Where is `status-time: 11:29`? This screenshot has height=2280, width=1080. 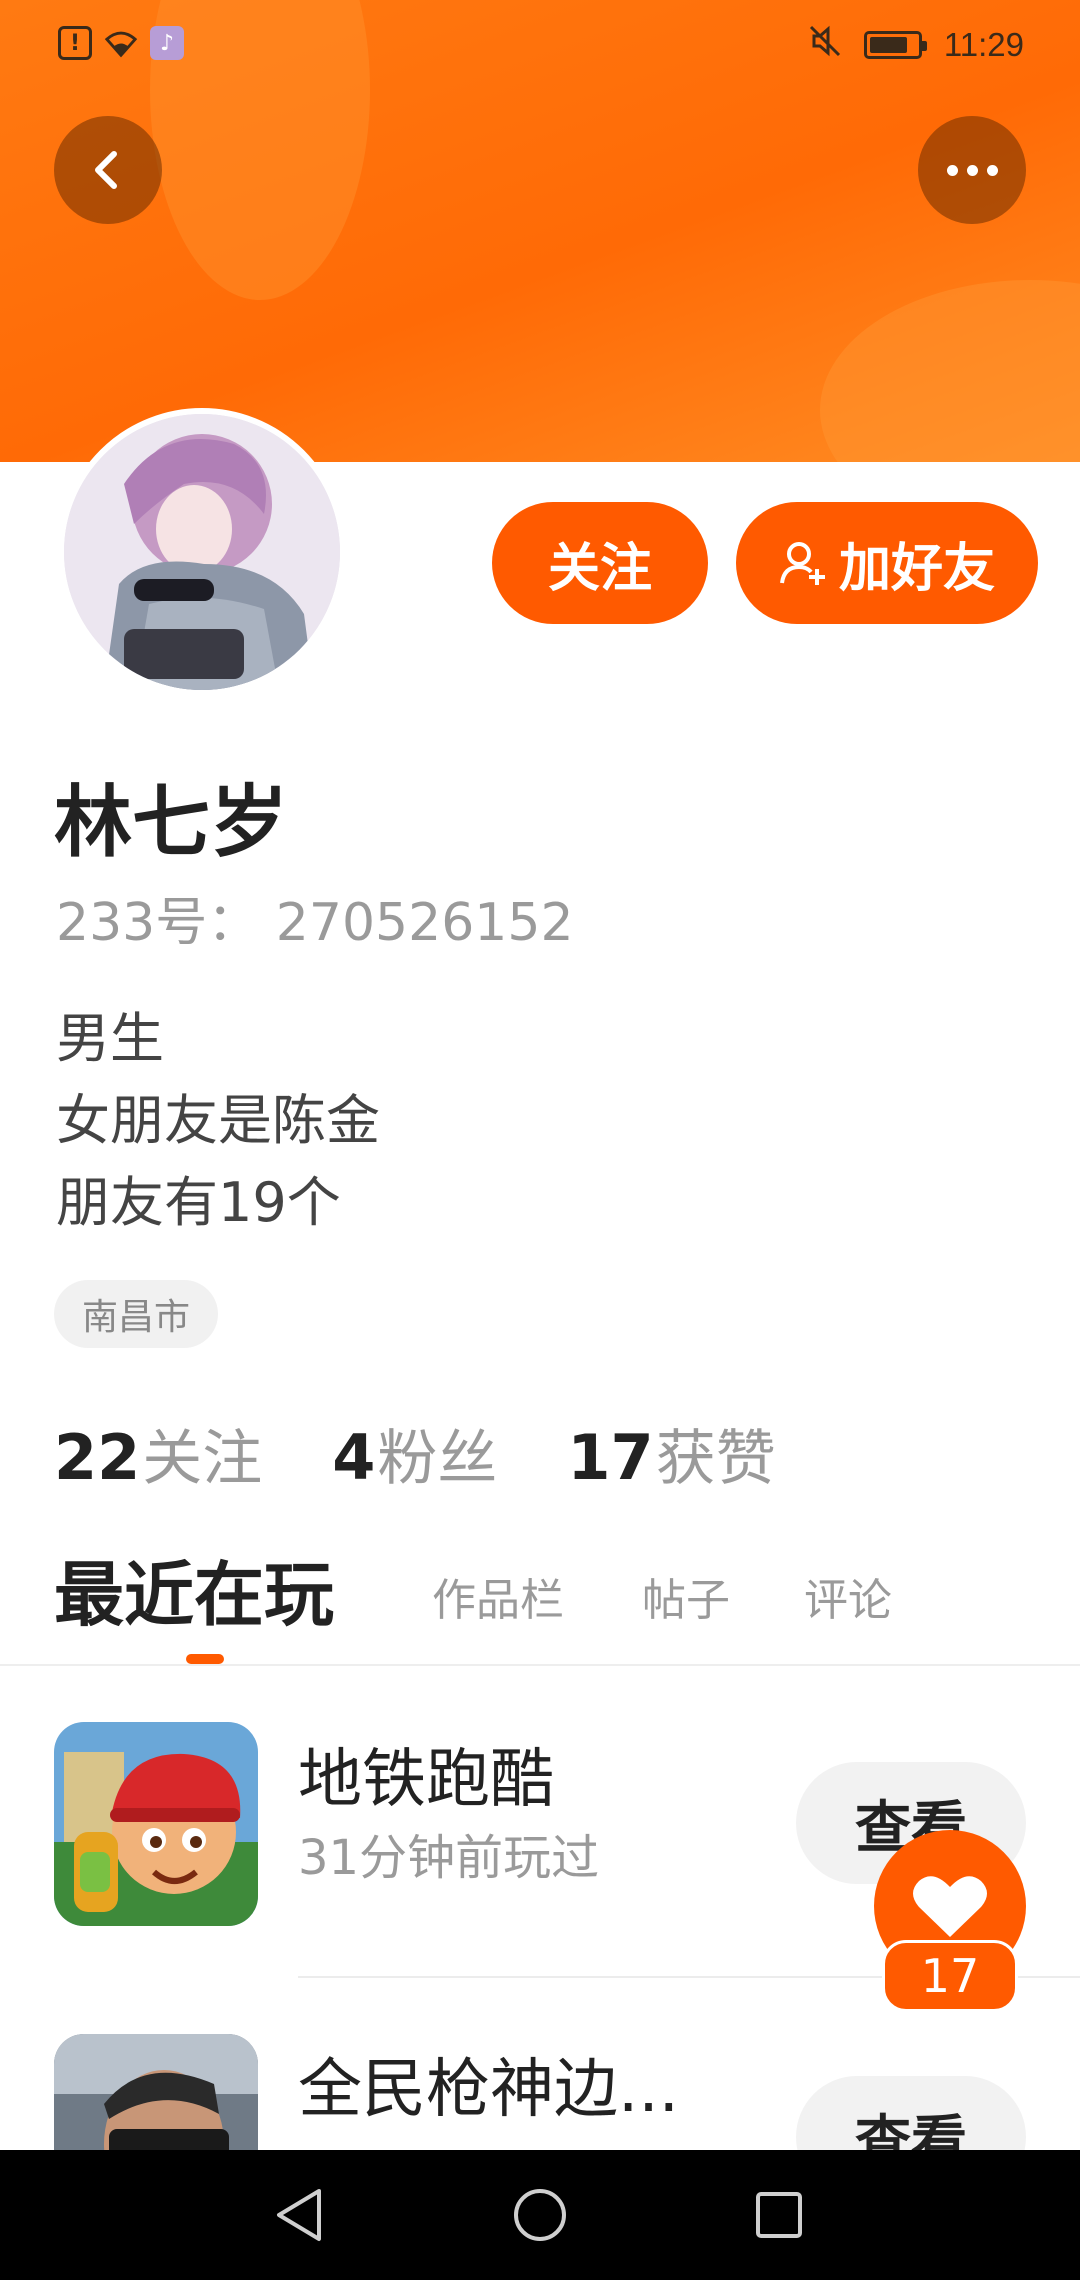
status-time: 11:29 is located at coordinates (983, 44).